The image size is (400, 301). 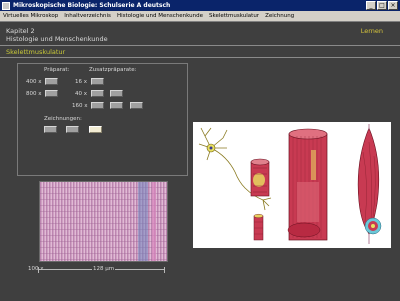 What do you see at coordinates (57, 70) in the screenshot?
I see `praeparat-label: Präparat:` at bounding box center [57, 70].